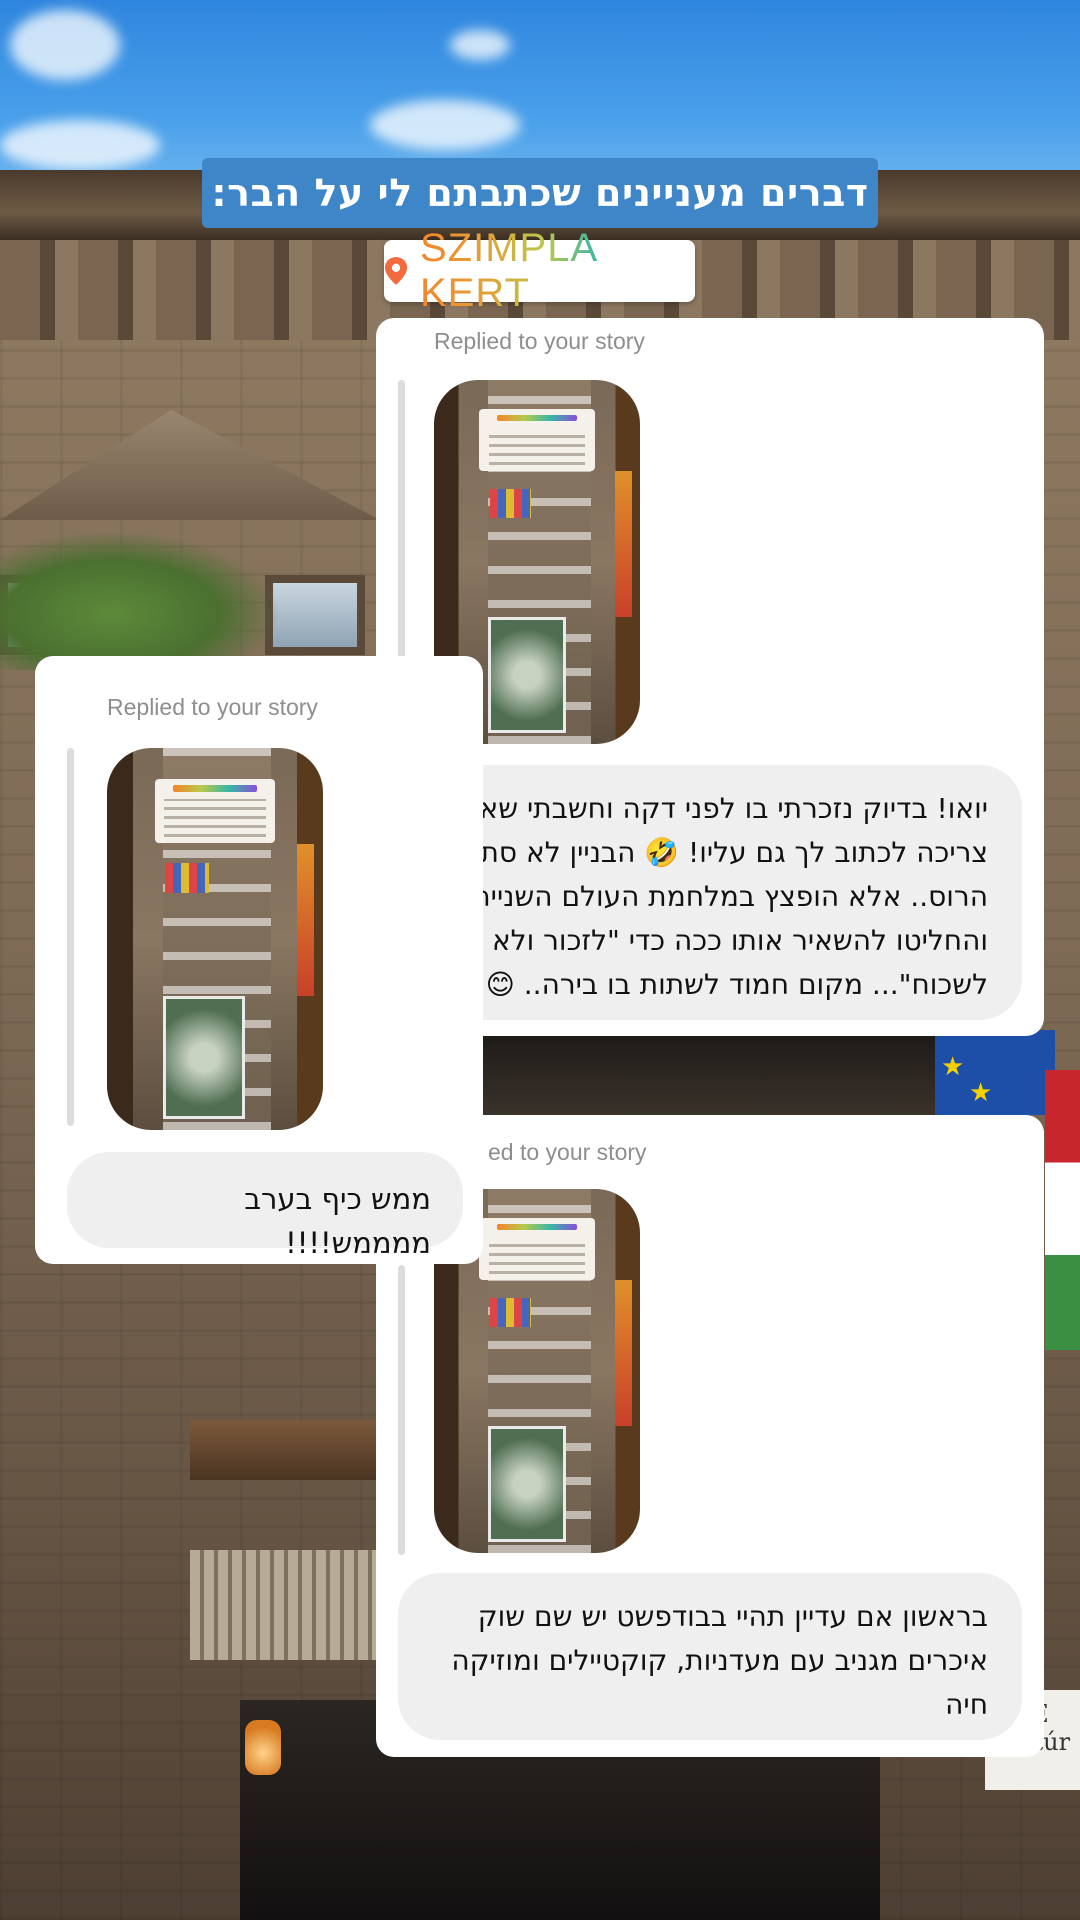 This screenshot has width=1080, height=1920. What do you see at coordinates (567, 1152) in the screenshot?
I see `replied-label: ed to your story` at bounding box center [567, 1152].